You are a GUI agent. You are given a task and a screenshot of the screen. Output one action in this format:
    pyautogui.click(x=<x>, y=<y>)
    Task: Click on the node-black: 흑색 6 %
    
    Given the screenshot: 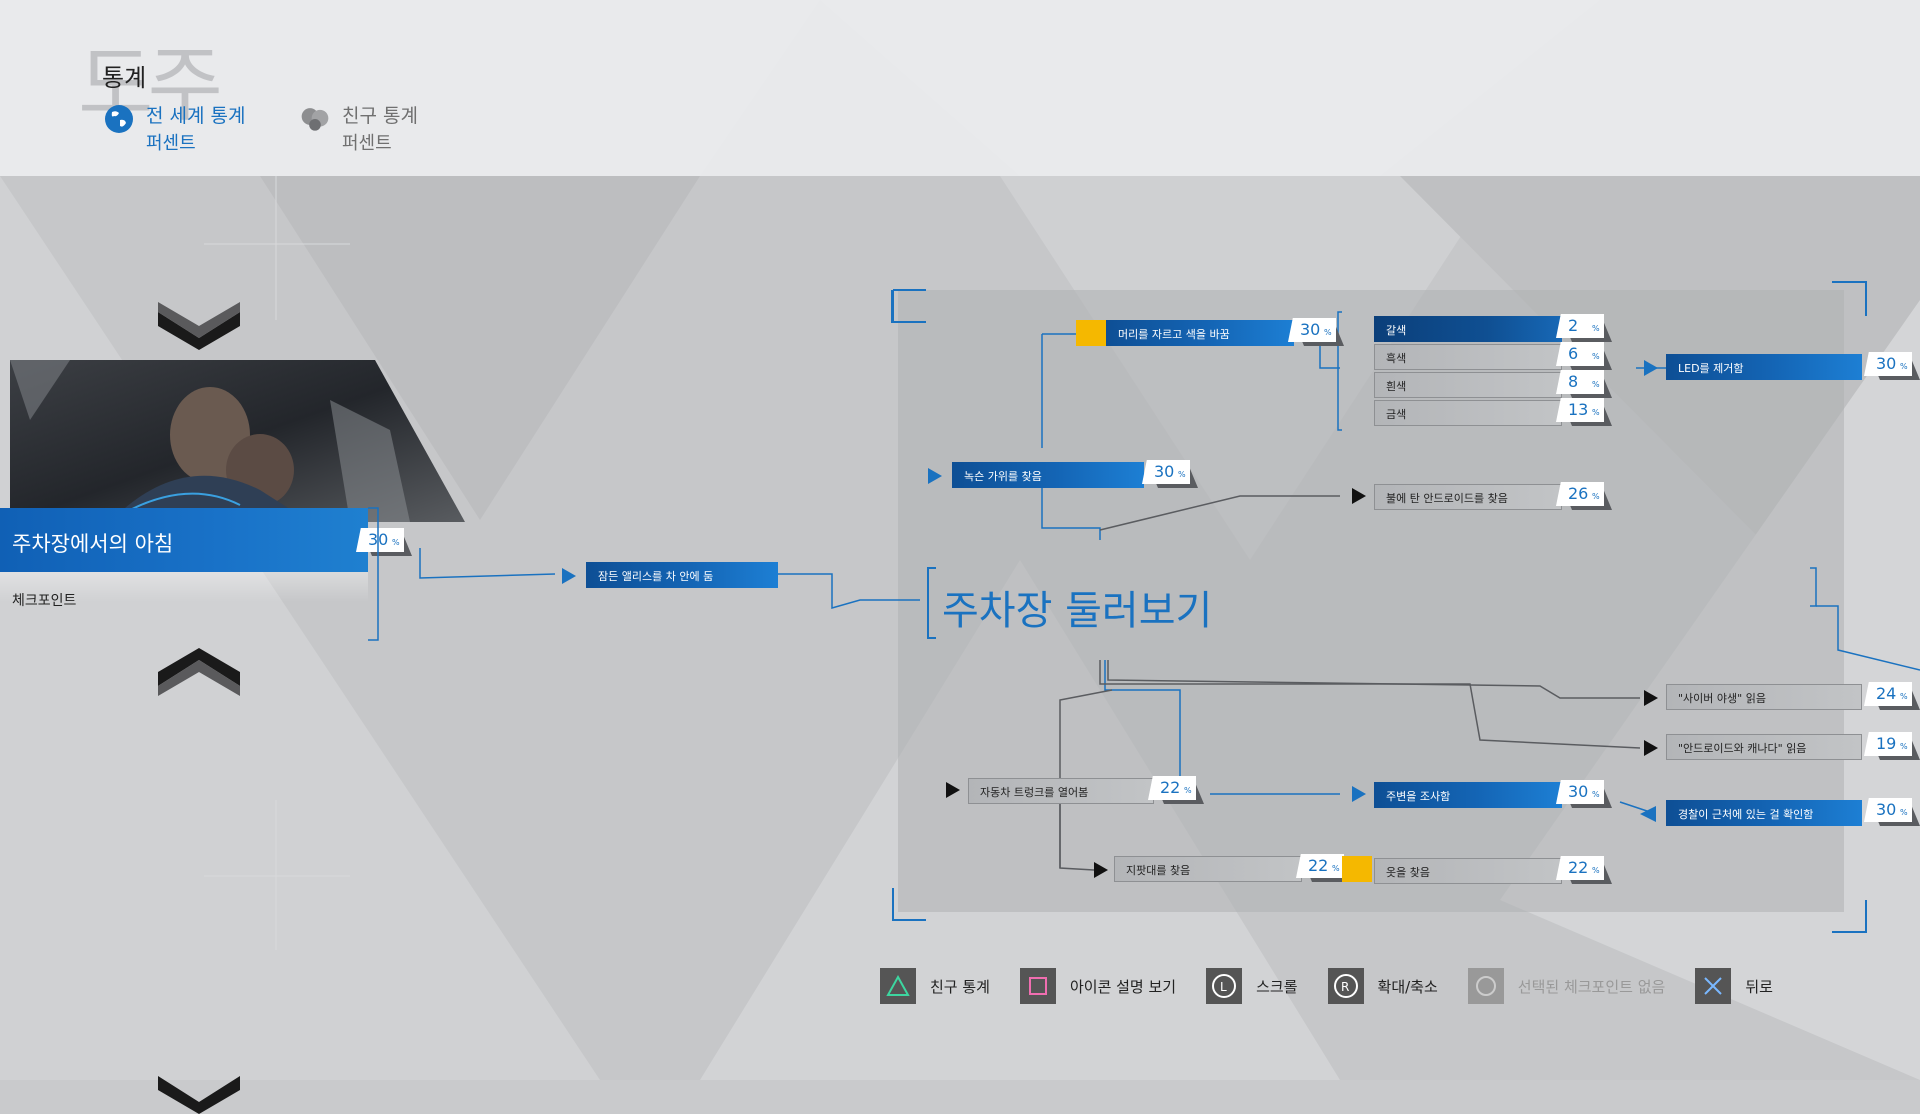 What is the action you would take?
    pyautogui.click(x=1493, y=356)
    